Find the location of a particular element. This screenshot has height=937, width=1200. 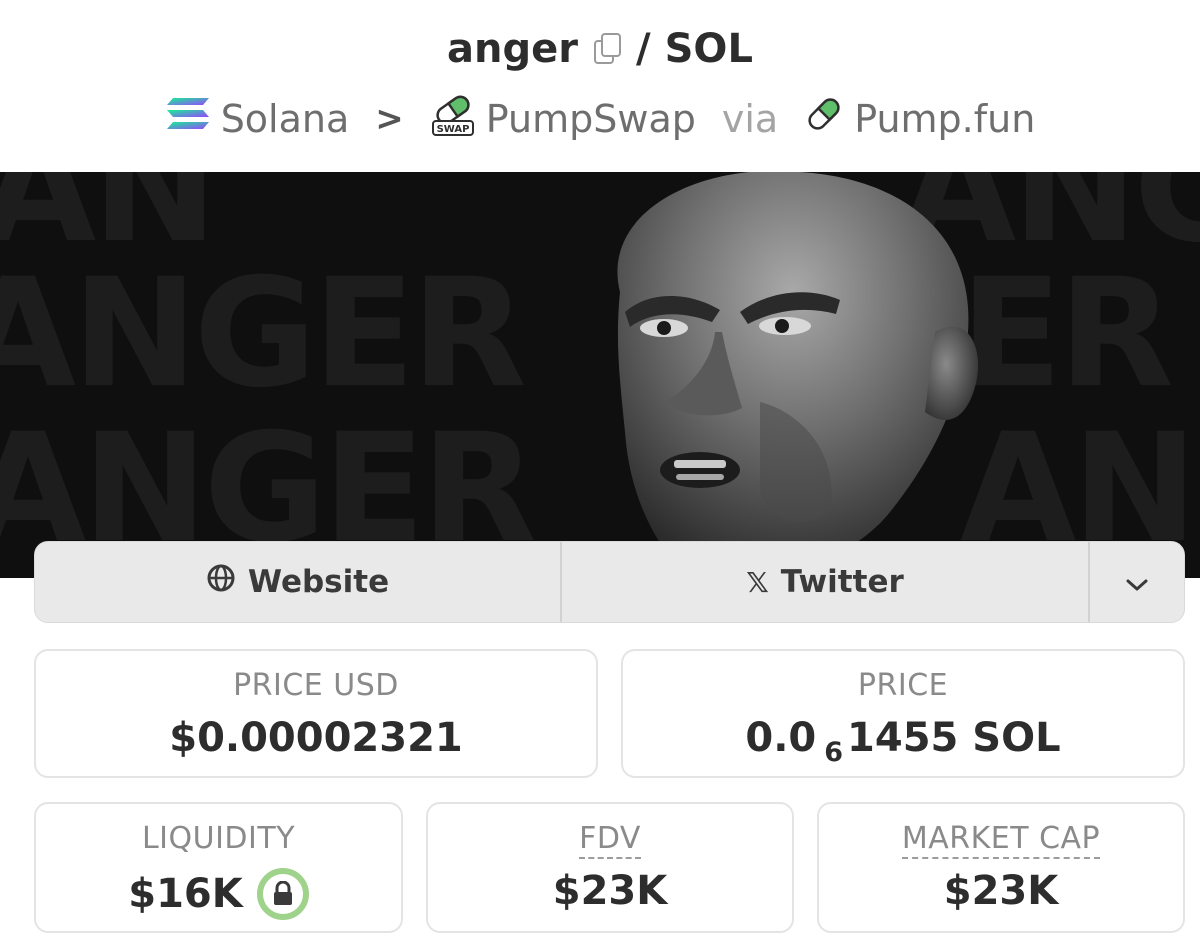

svg-text: SWAP is located at coordinates (452, 129).